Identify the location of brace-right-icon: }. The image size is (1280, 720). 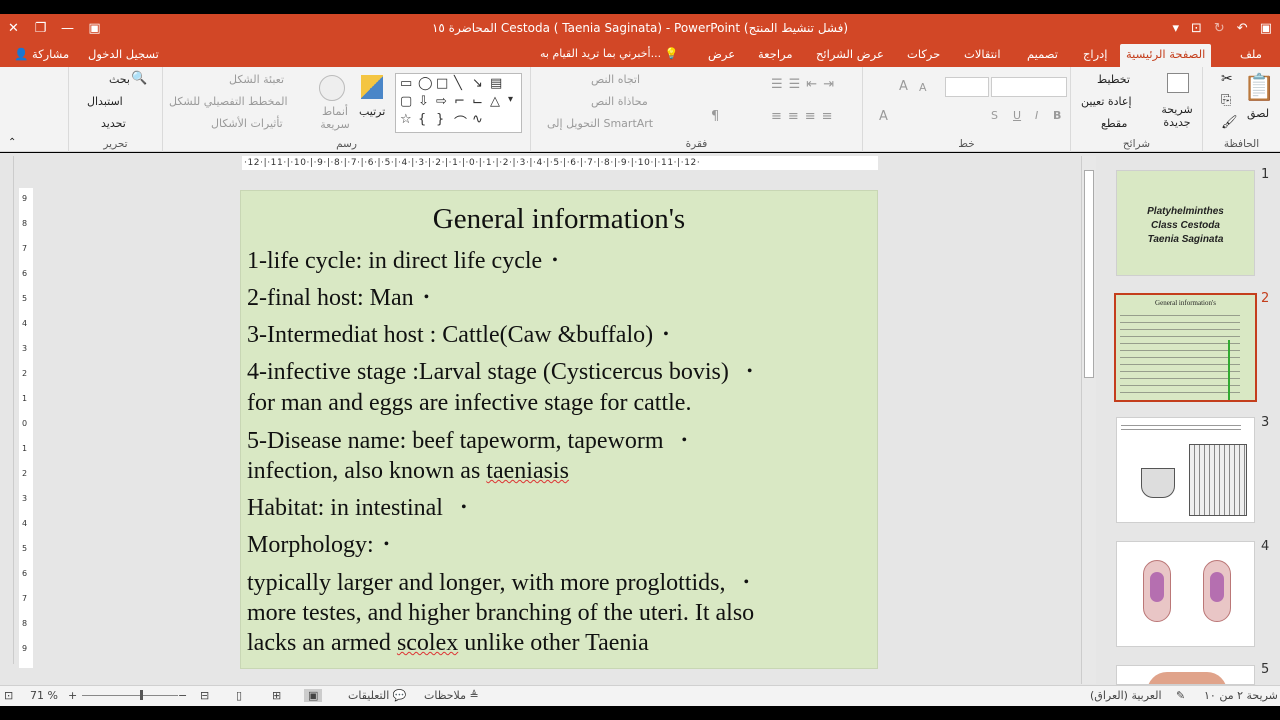
(440, 119).